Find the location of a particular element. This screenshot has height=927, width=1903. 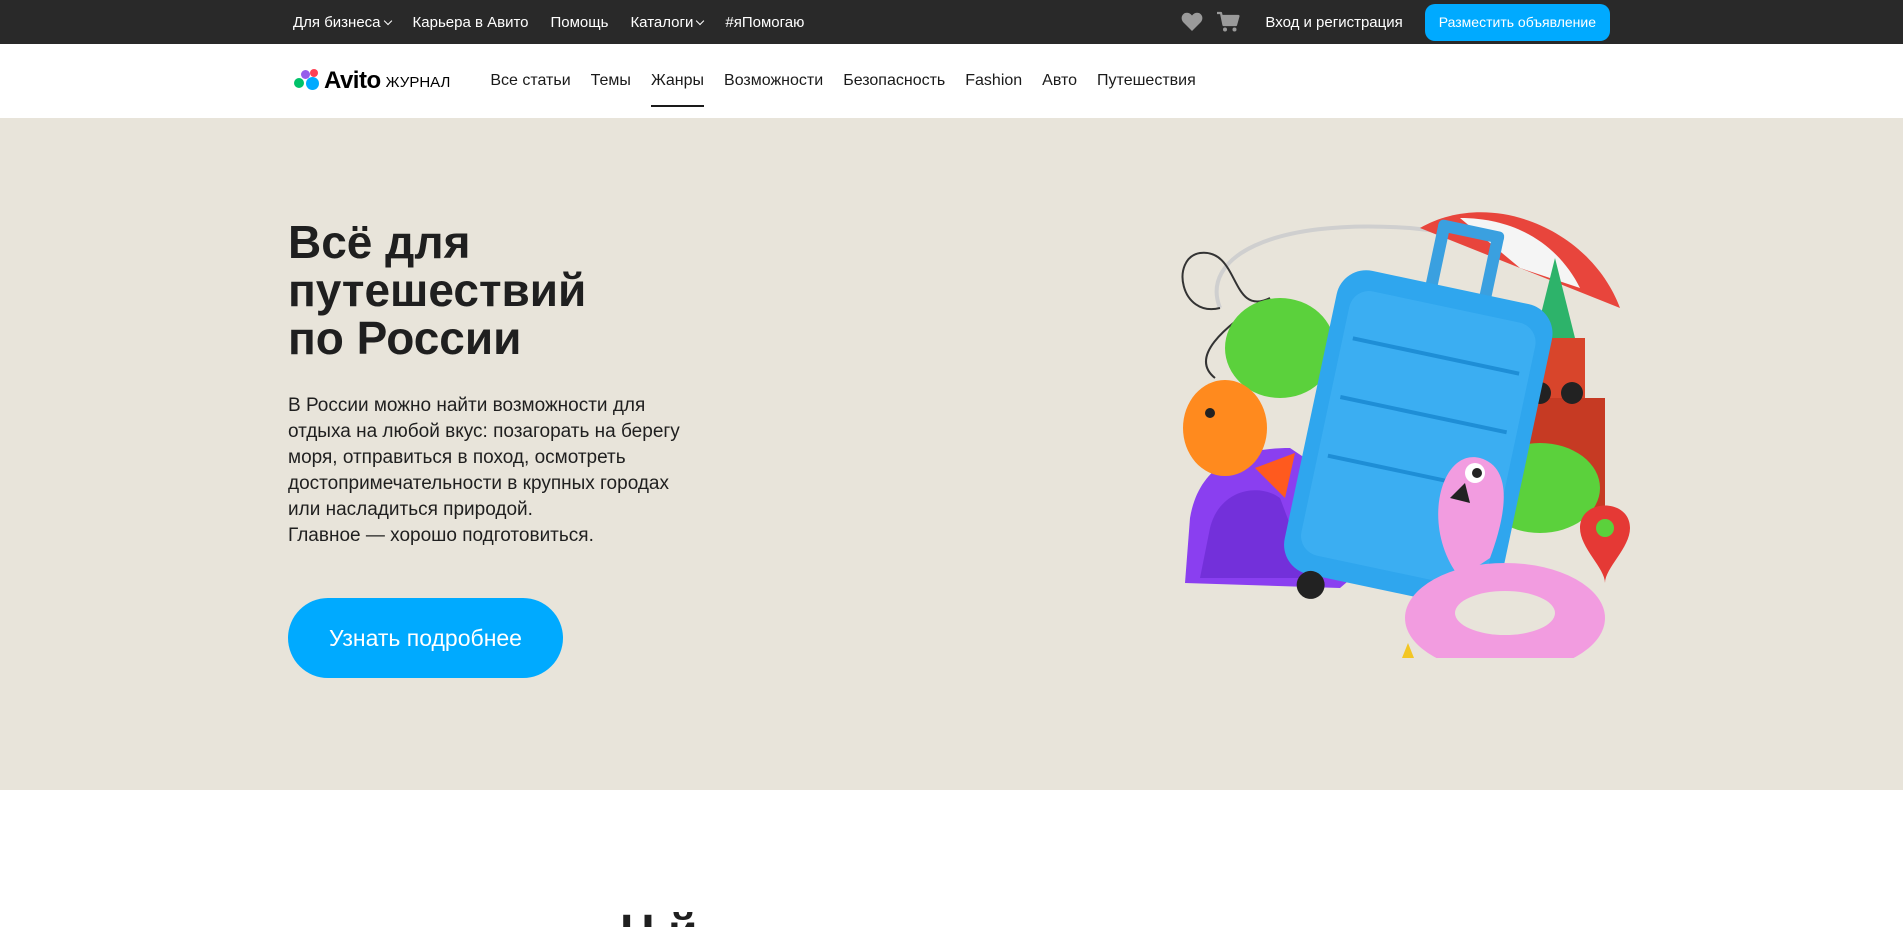

top-link-catalogs: Каталоги is located at coordinates (667, 22).